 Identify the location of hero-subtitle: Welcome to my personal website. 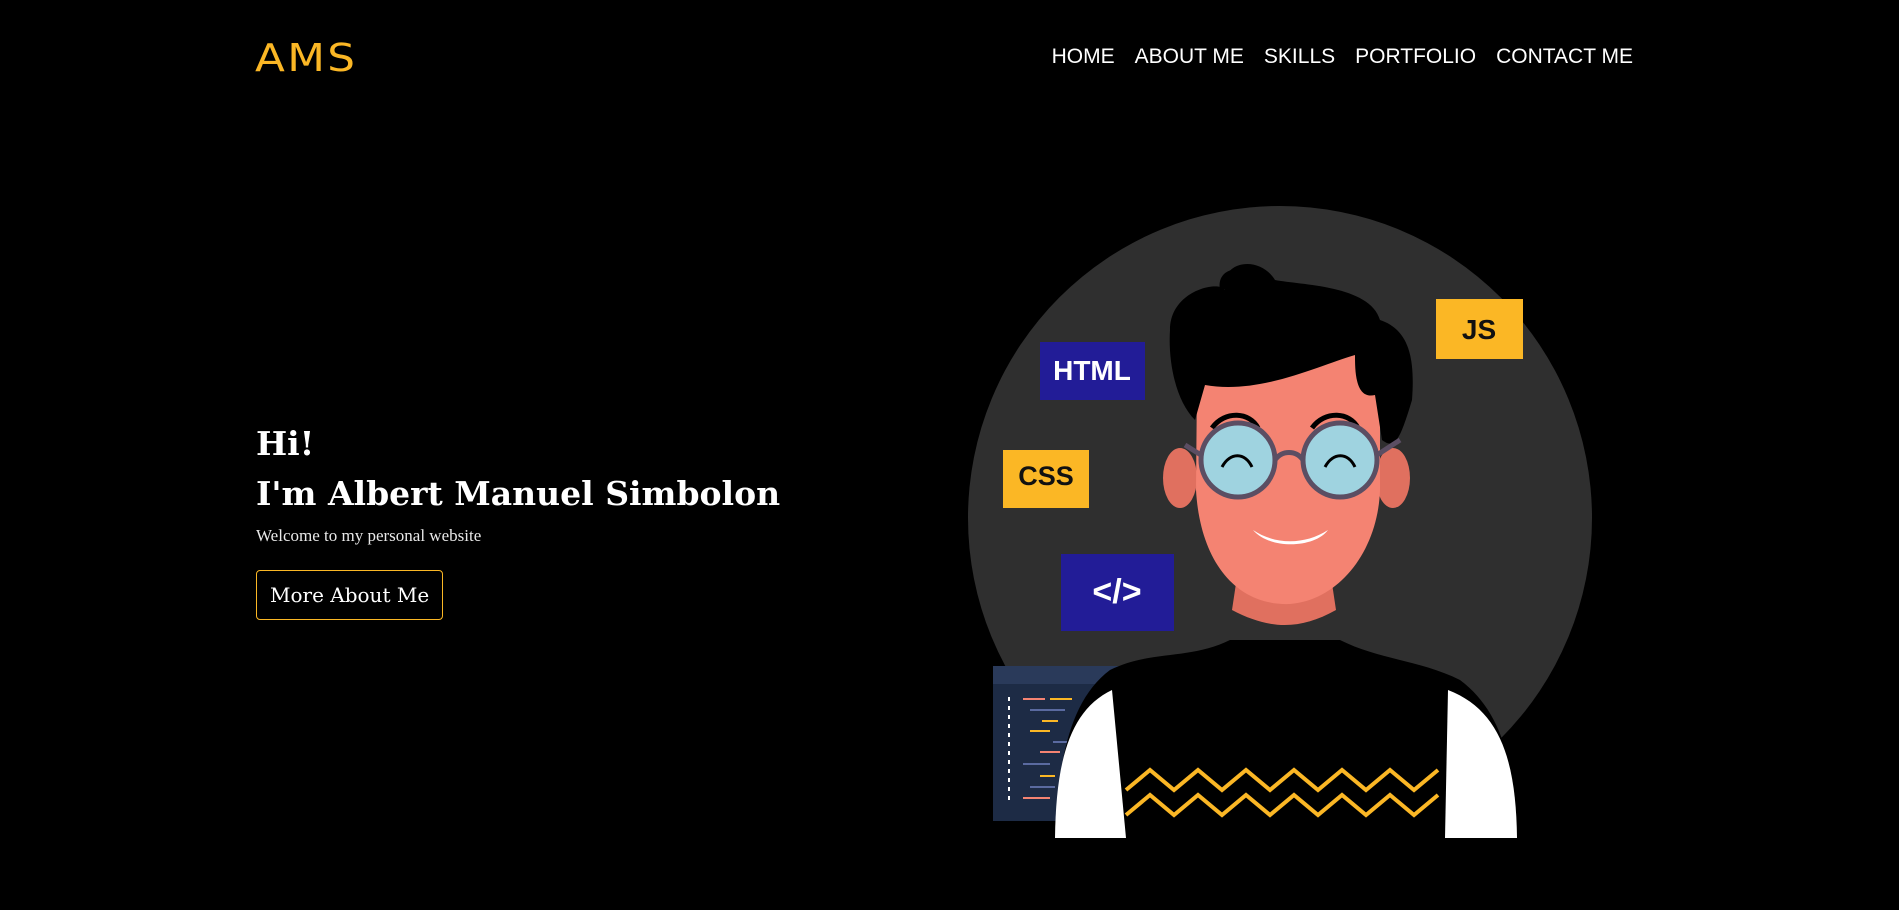
(369, 535).